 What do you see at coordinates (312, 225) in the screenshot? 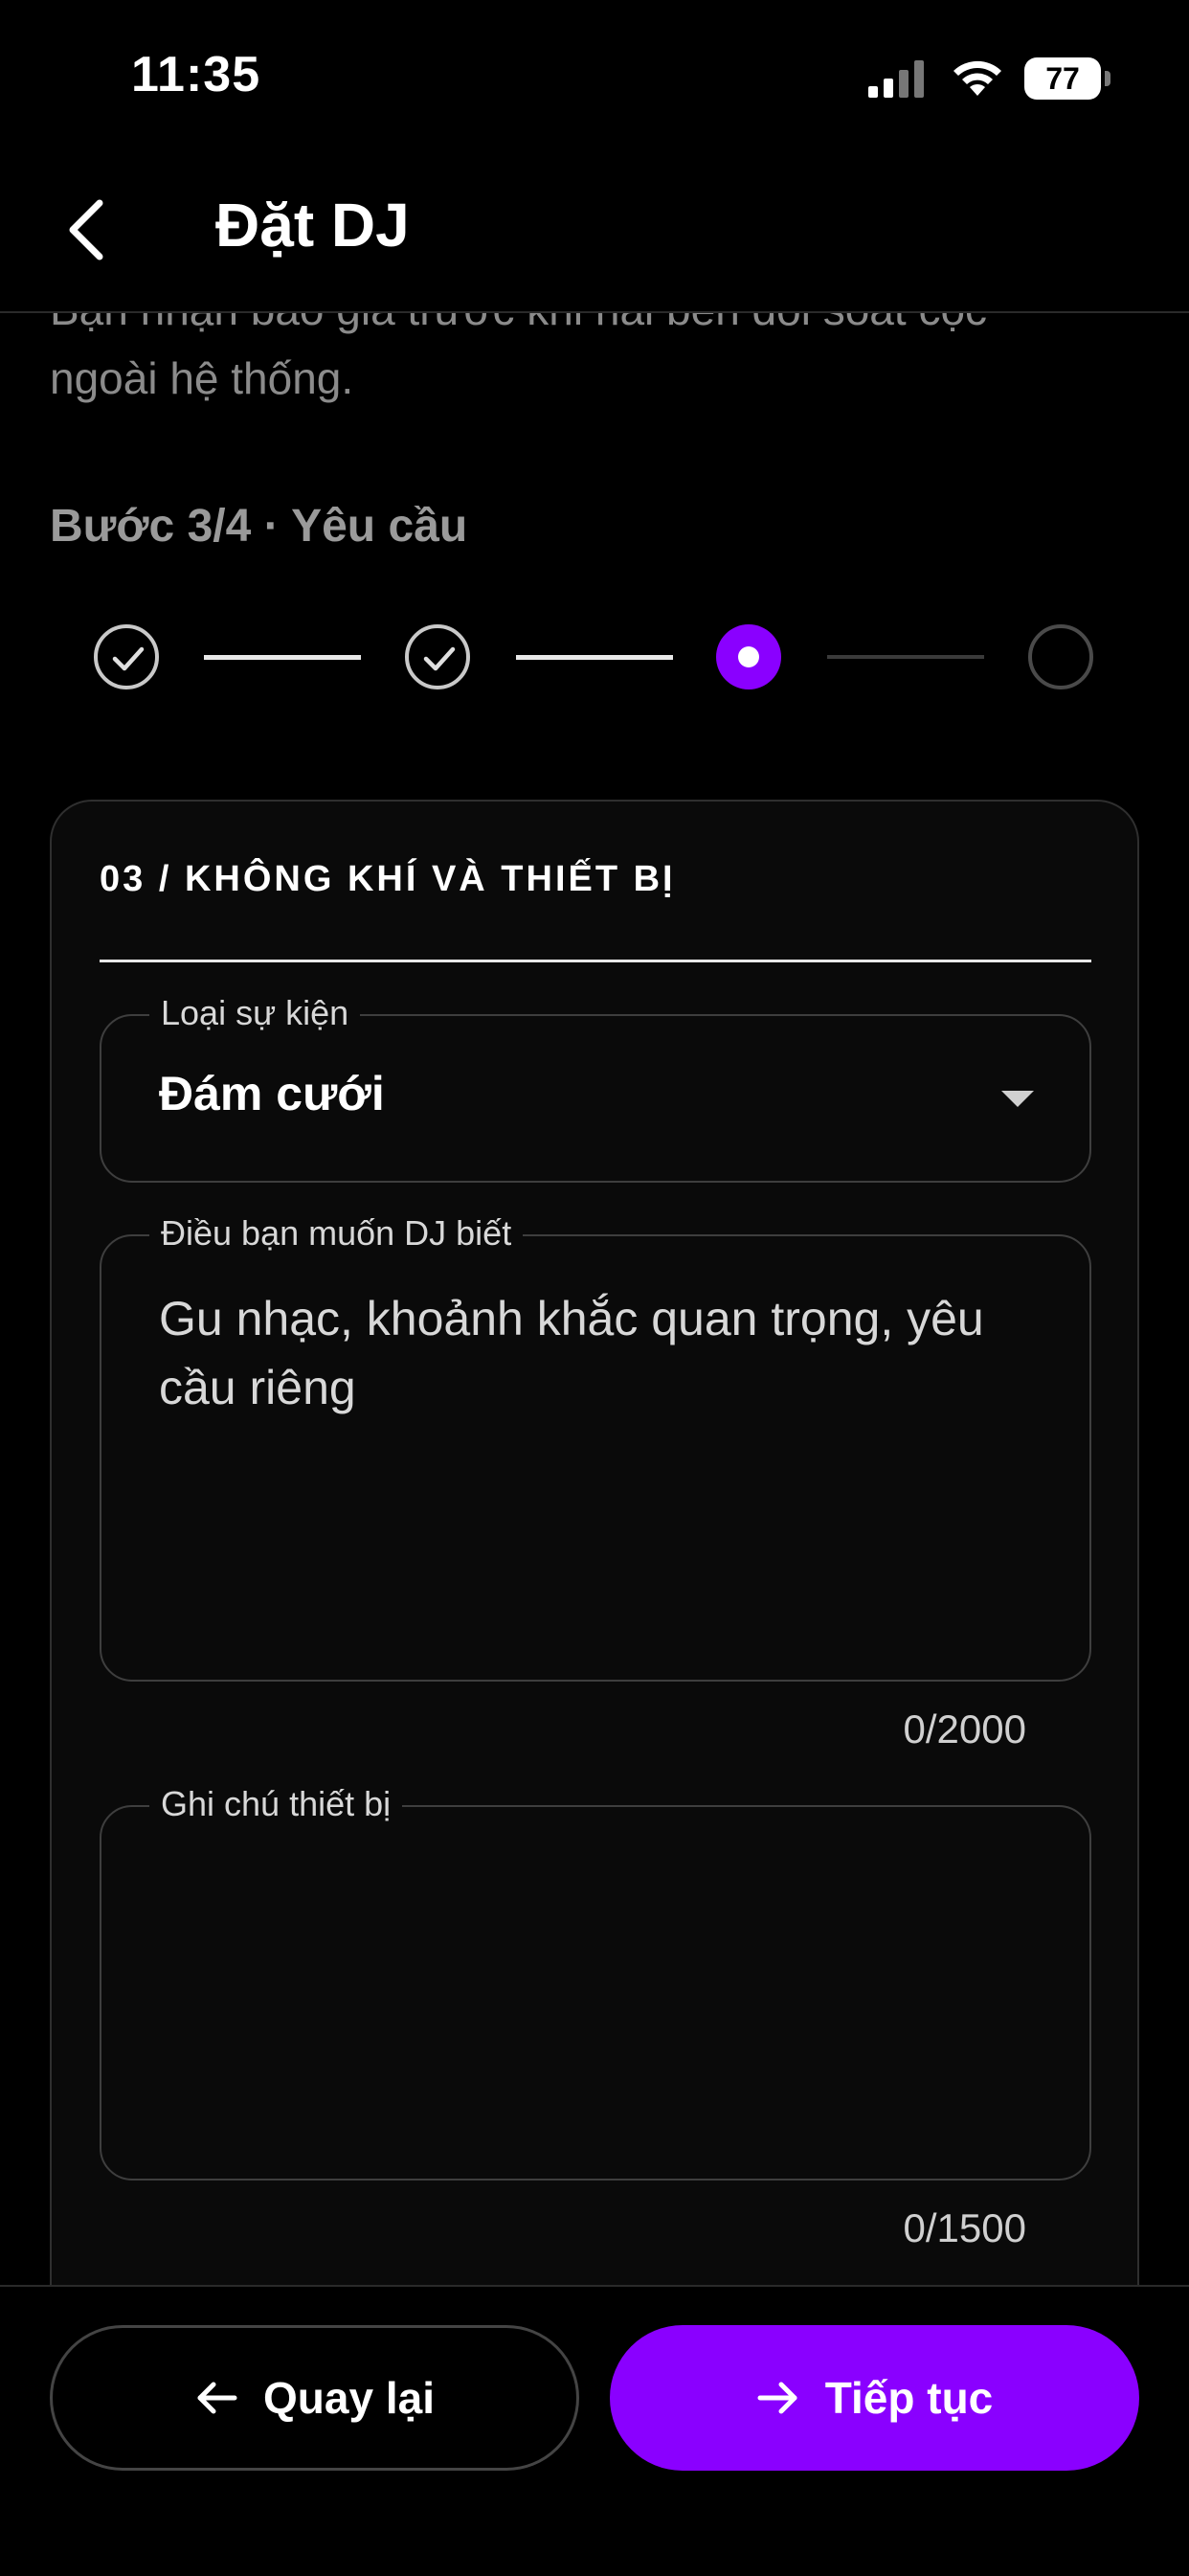
I see `page-title: Đặt DJ` at bounding box center [312, 225].